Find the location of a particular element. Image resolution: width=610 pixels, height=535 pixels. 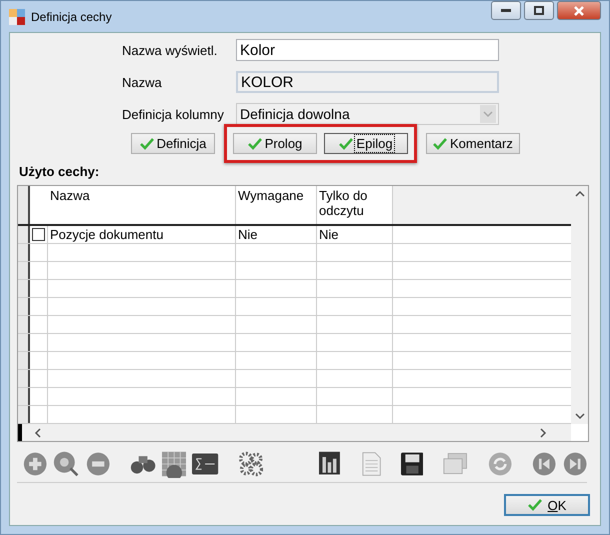

remove-icon is located at coordinates (98, 464).